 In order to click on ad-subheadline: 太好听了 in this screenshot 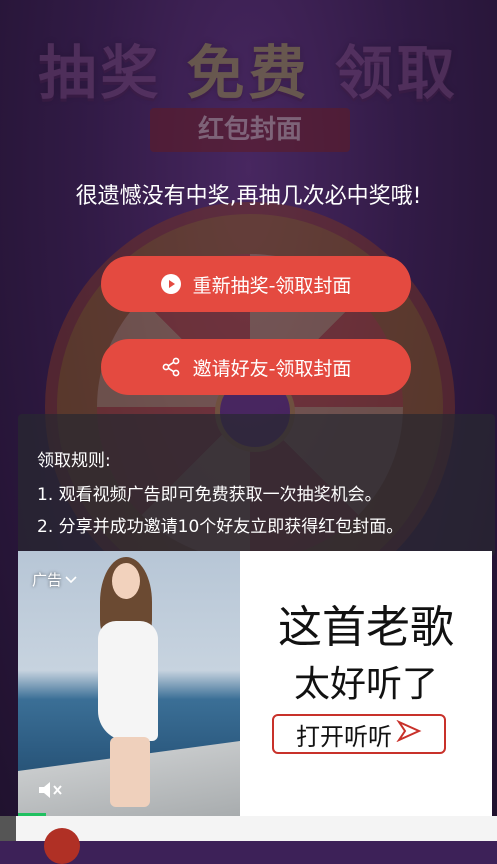, I will do `click(365, 684)`.